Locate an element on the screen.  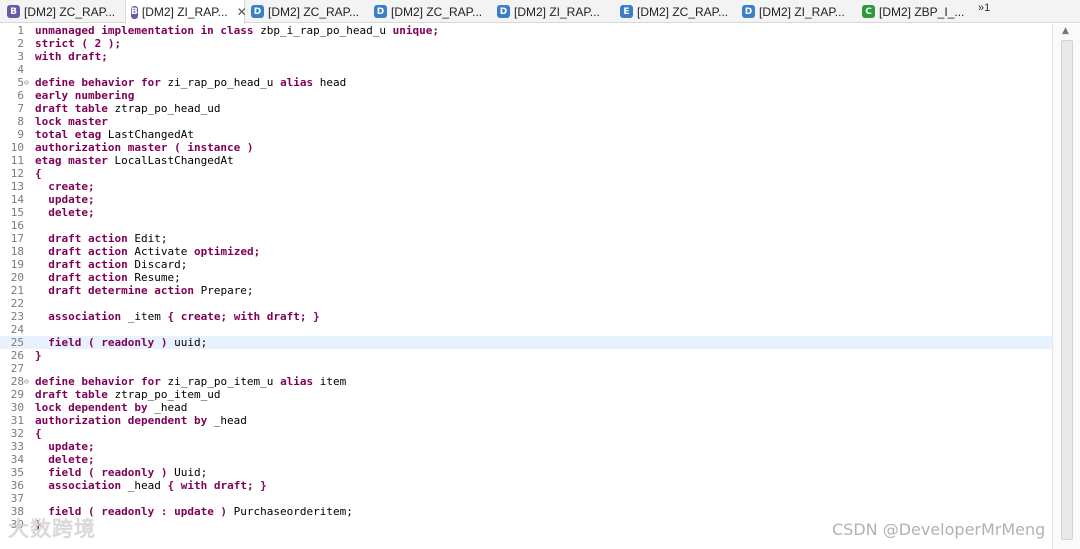
code-line: 3 with draft; is located at coordinates (526, 56).